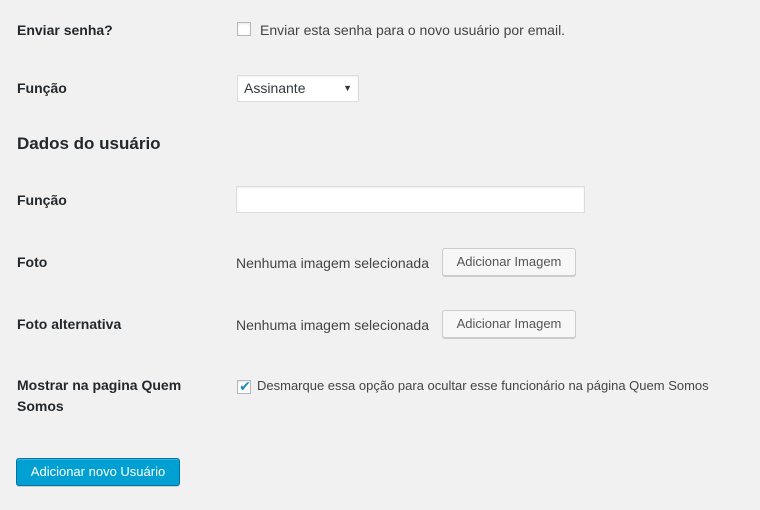 The height and width of the screenshot is (510, 760). Describe the element at coordinates (40, 406) in the screenshot. I see `show-on-page-label-line2: Somos` at that location.